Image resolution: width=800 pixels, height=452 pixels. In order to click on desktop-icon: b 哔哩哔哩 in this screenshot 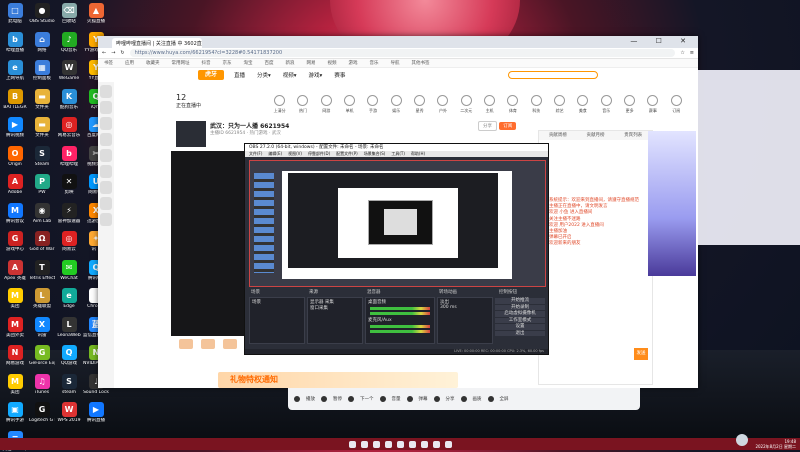, I will do `click(69, 156)`.